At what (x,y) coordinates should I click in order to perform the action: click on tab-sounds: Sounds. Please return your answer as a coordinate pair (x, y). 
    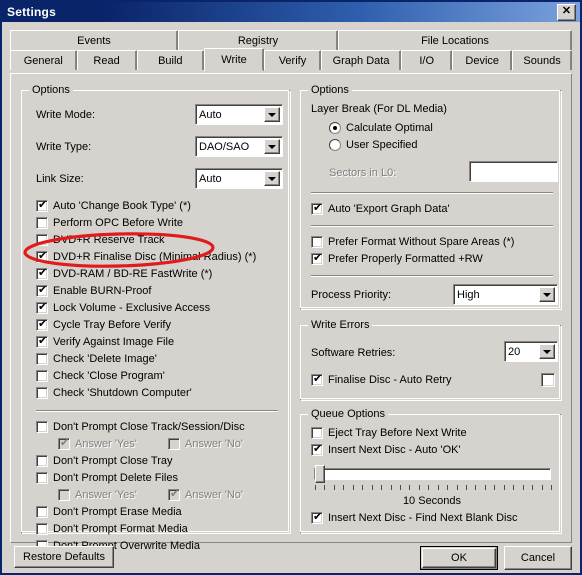
    Looking at the image, I should click on (542, 60).